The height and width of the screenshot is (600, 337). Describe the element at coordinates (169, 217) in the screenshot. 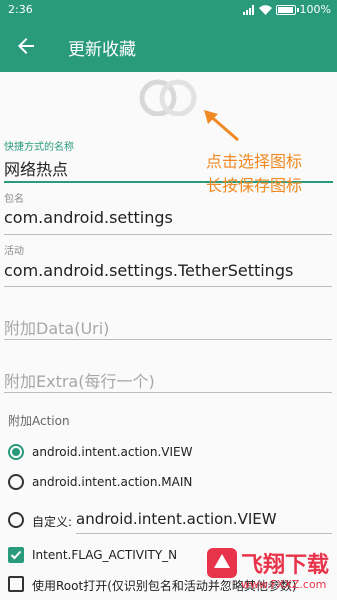

I see `package-input: com.android.settings` at that location.